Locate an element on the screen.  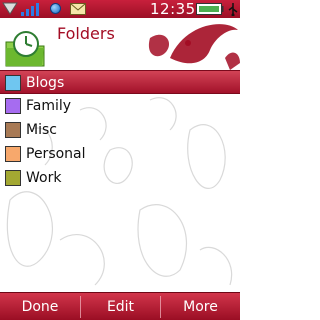
list-item-label: Family is located at coordinates (49, 106).